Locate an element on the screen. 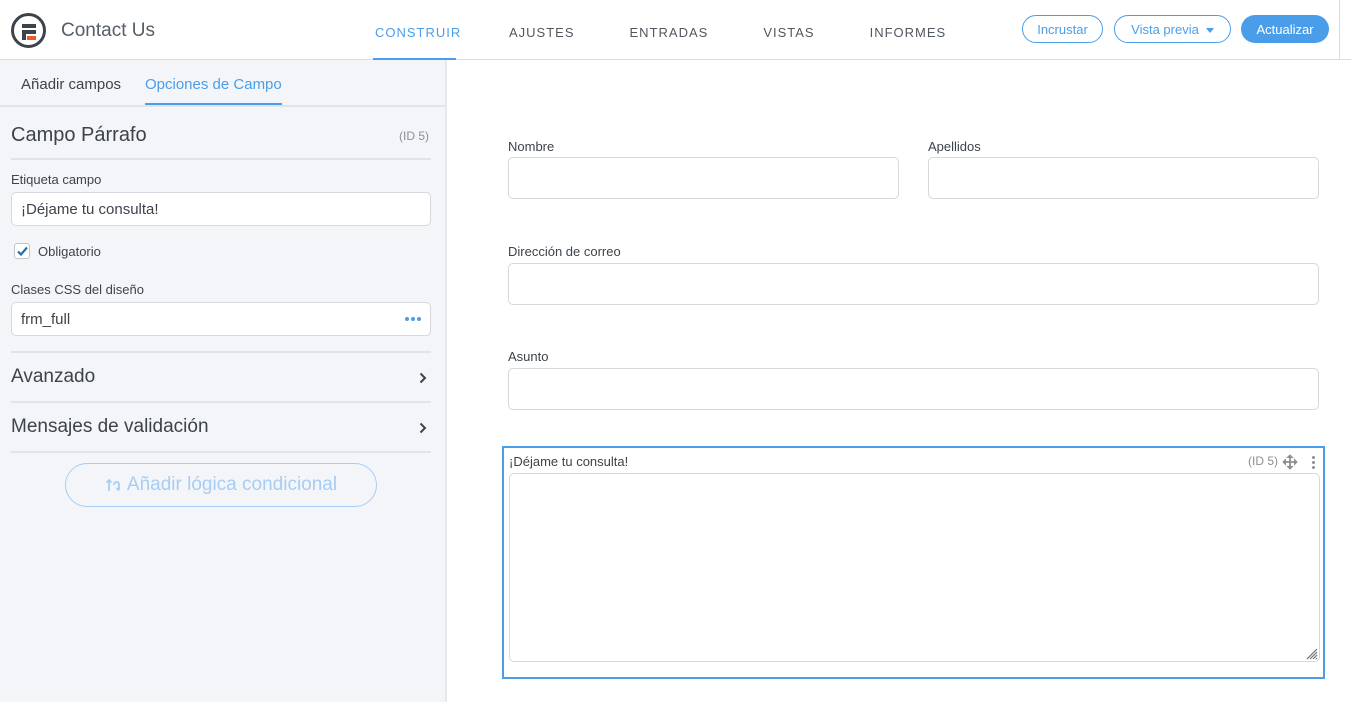 The height and width of the screenshot is (702, 1351). formidable-logo-icon is located at coordinates (28, 30).